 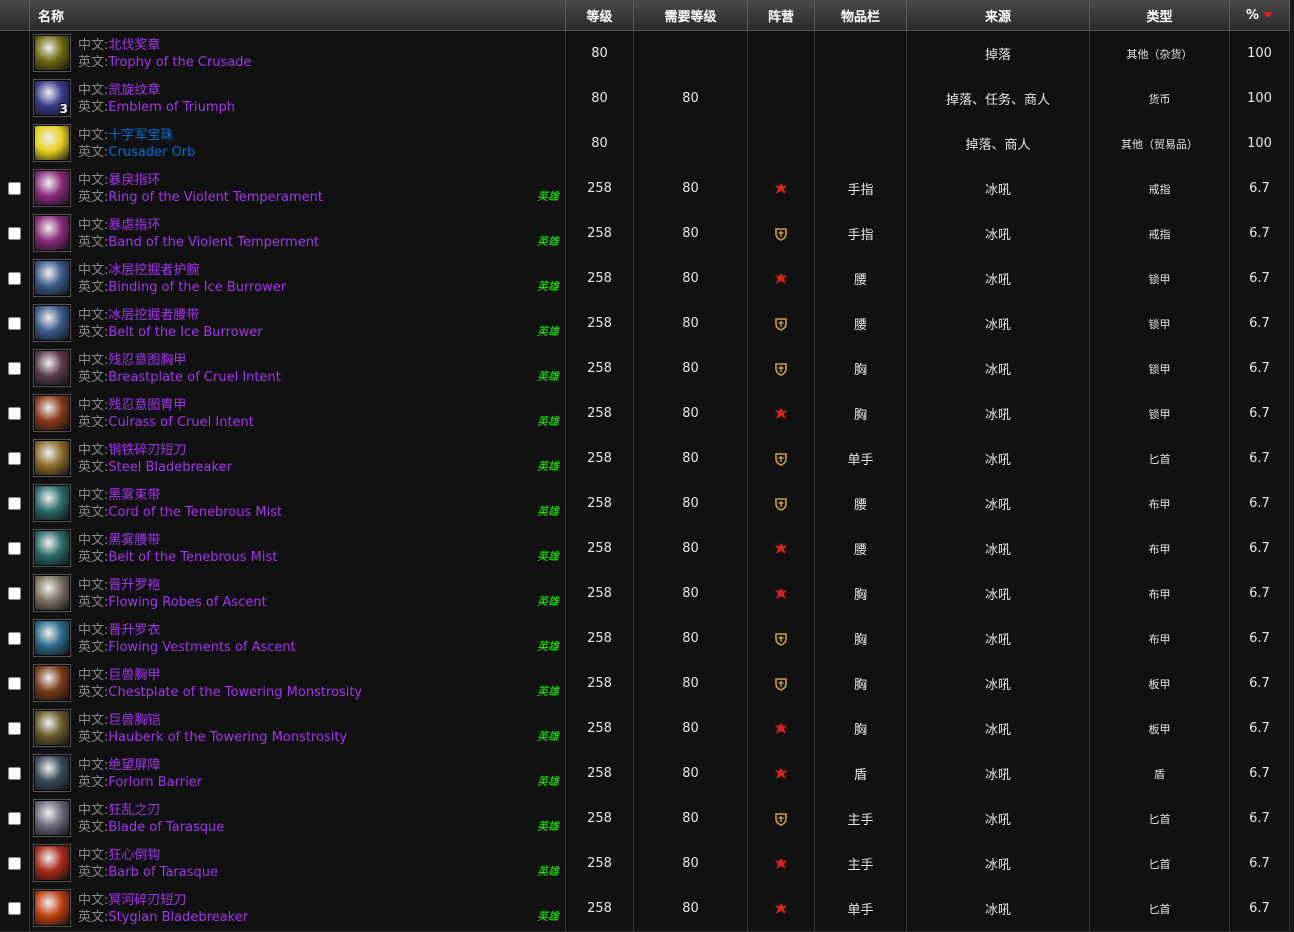 I want to click on item-name-en: Ring of the Violent Temperament, so click(x=215, y=197).